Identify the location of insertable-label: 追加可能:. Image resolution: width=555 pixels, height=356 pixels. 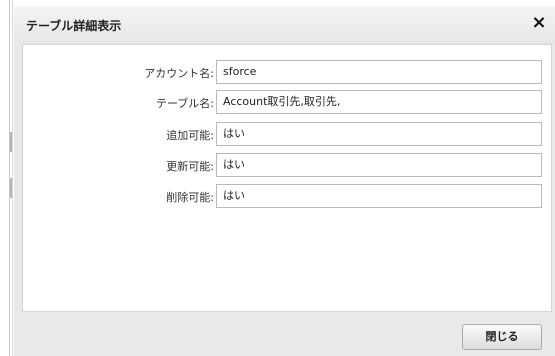
(190, 135).